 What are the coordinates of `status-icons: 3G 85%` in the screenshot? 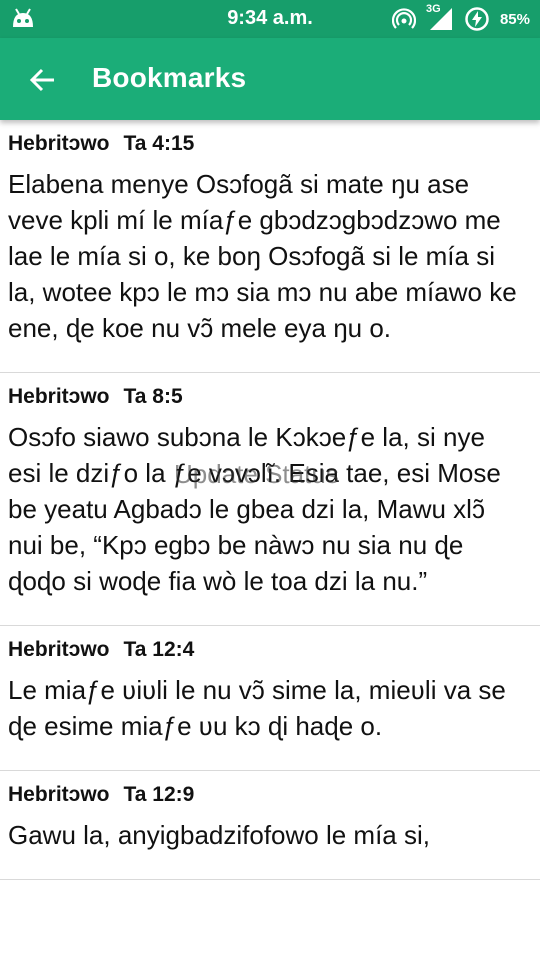 It's located at (460, 18).